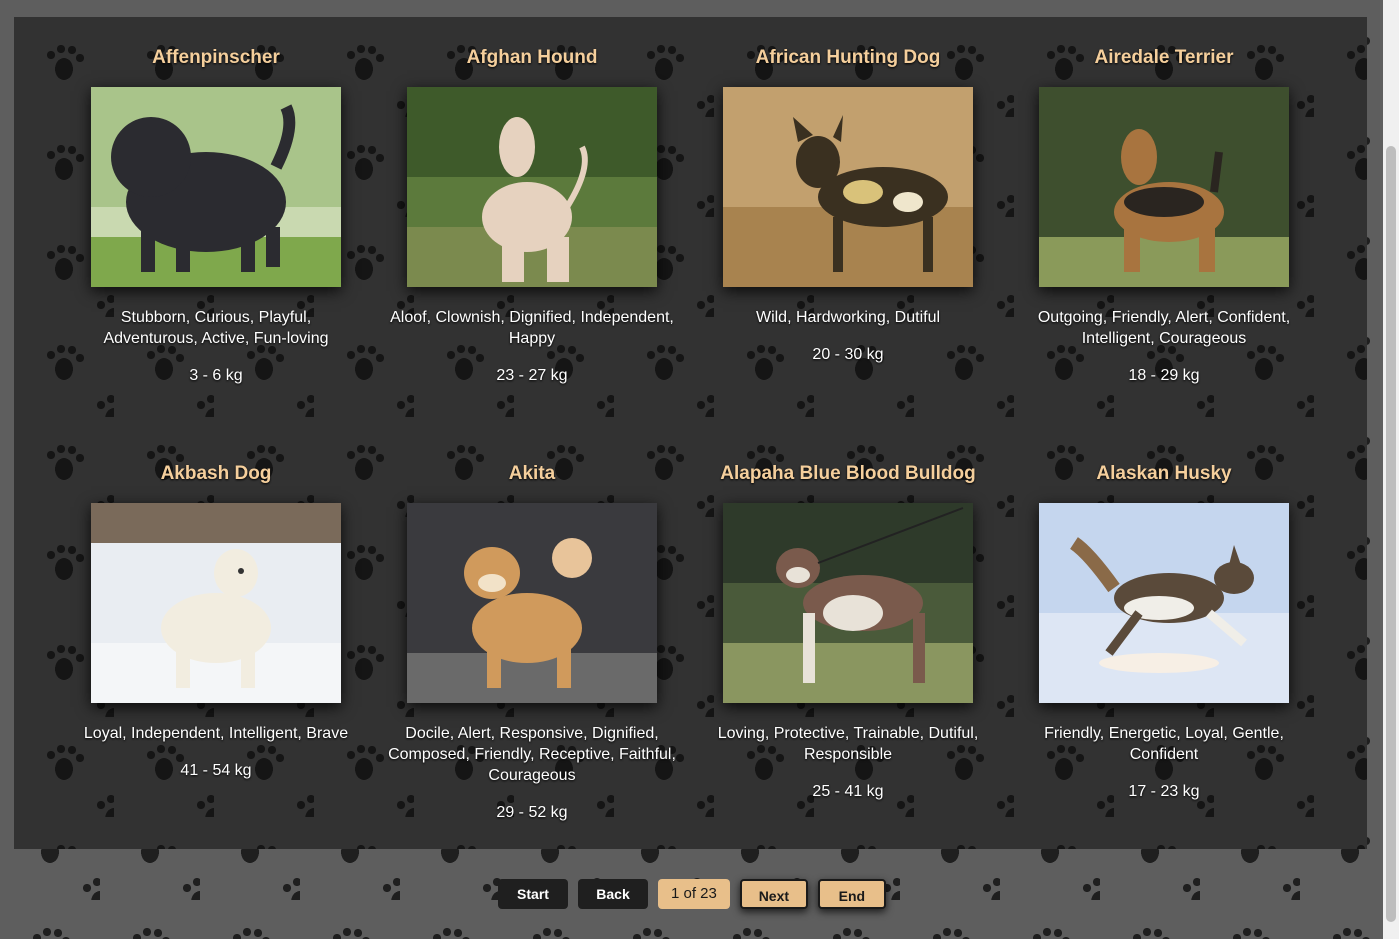 The width and height of the screenshot is (1399, 939). I want to click on pagination: Start Back 1 of 23 Next End, so click(692, 894).